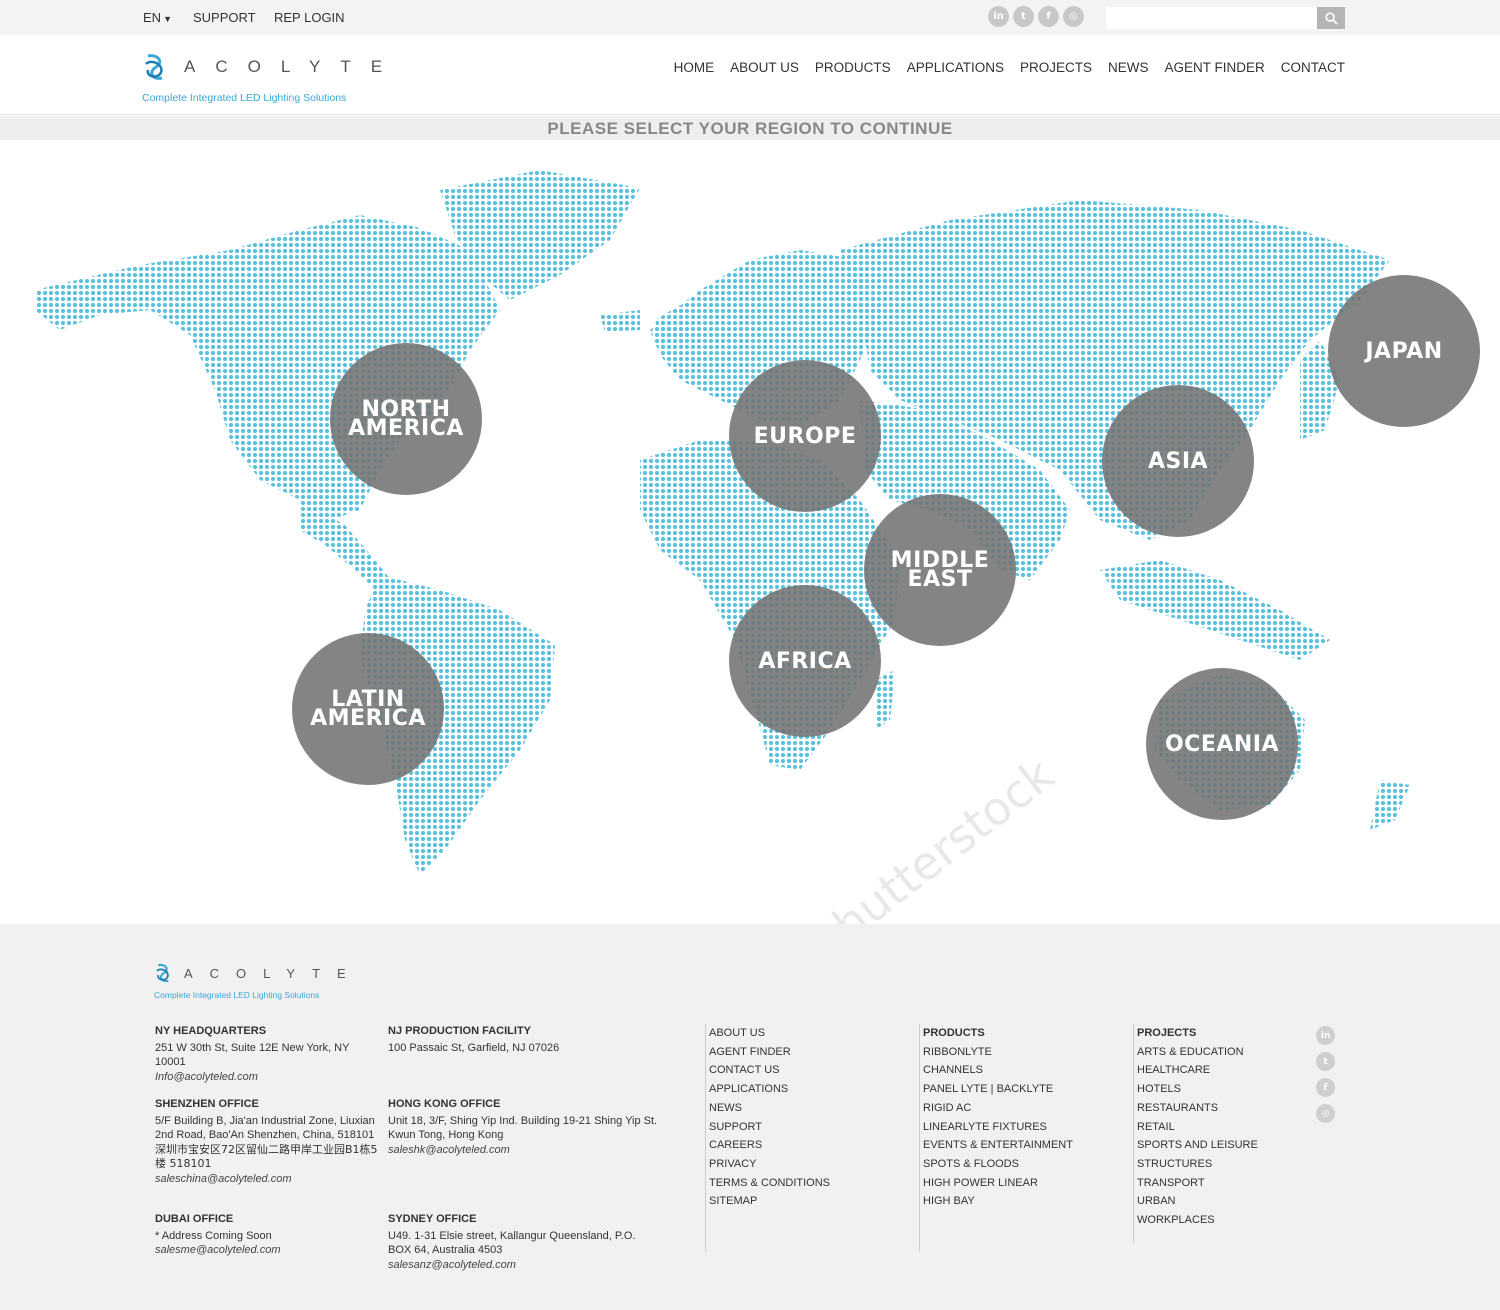 This screenshot has width=1500, height=1310. I want to click on region-label: AFRICA, so click(805, 661).